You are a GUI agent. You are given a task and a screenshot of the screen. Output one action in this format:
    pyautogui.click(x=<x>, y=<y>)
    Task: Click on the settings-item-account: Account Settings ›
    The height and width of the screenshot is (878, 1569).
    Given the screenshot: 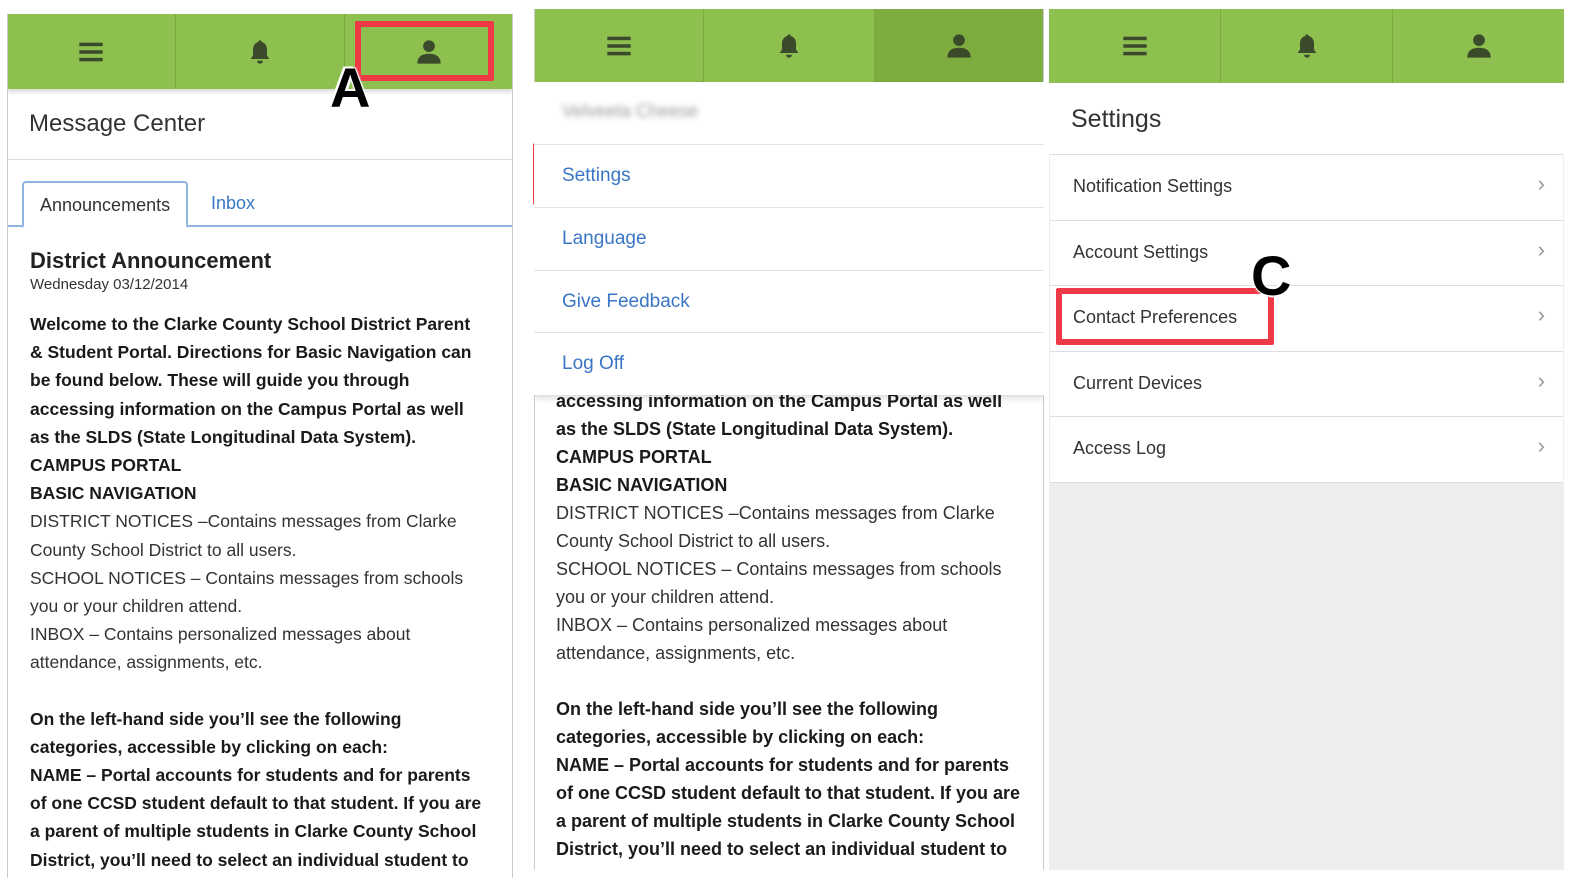 What is the action you would take?
    pyautogui.click(x=1306, y=253)
    